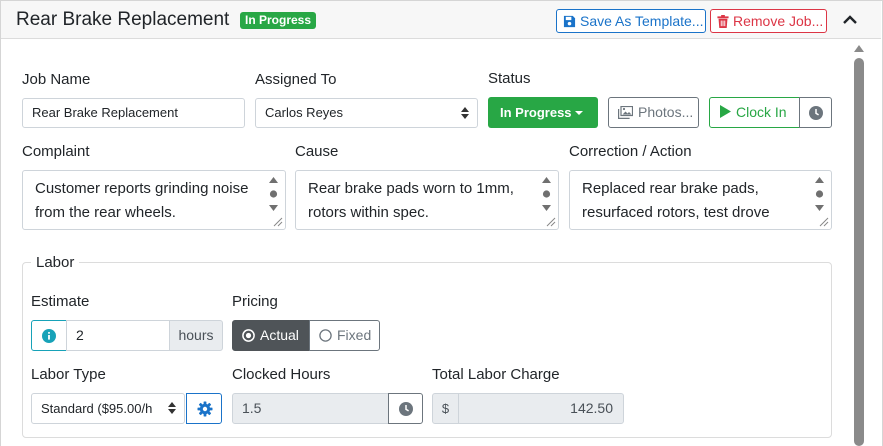 This screenshot has height=446, width=883. I want to click on radio-unchecked-icon, so click(325, 335).